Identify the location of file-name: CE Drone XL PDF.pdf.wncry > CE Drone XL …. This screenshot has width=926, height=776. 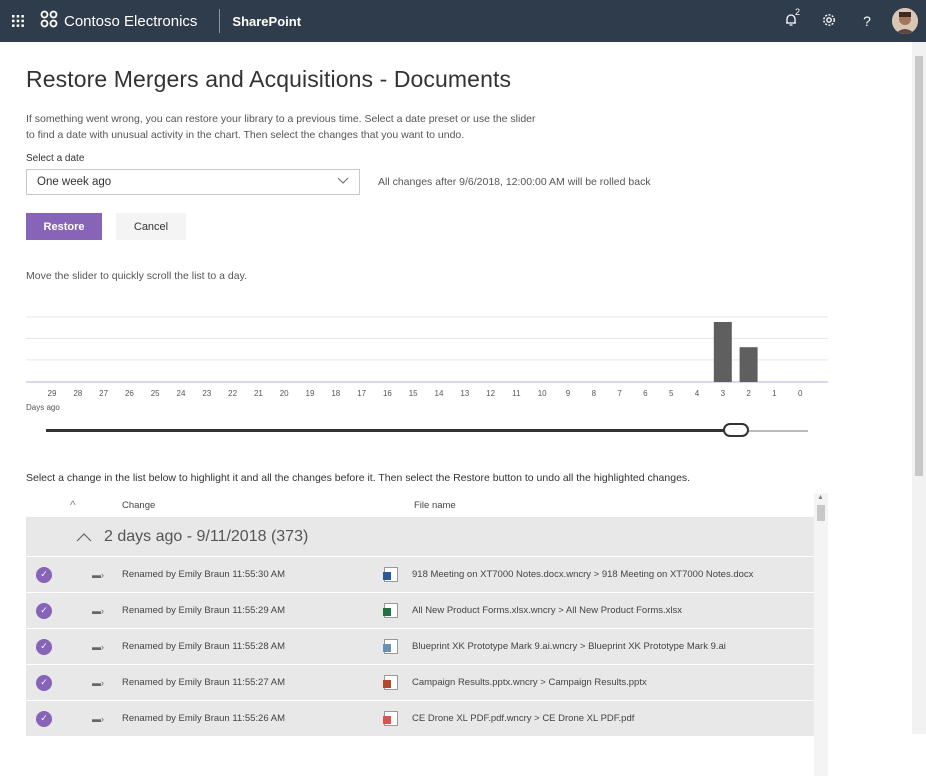
(523, 718).